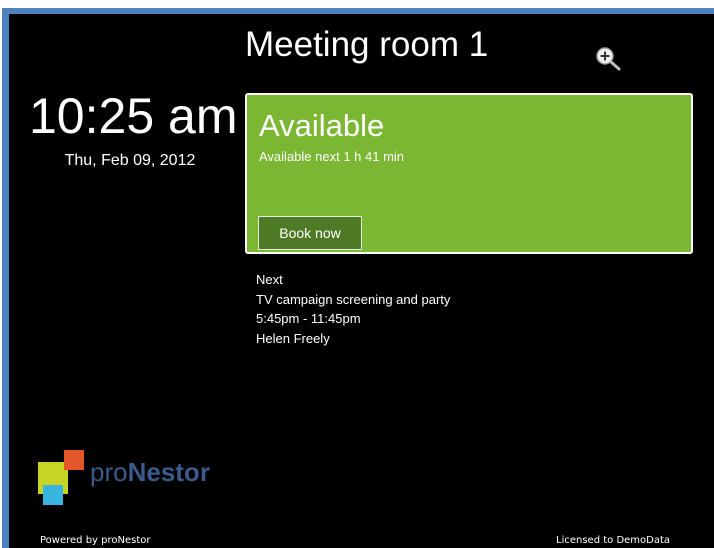  I want to click on zoom-in-icon, so click(608, 59).